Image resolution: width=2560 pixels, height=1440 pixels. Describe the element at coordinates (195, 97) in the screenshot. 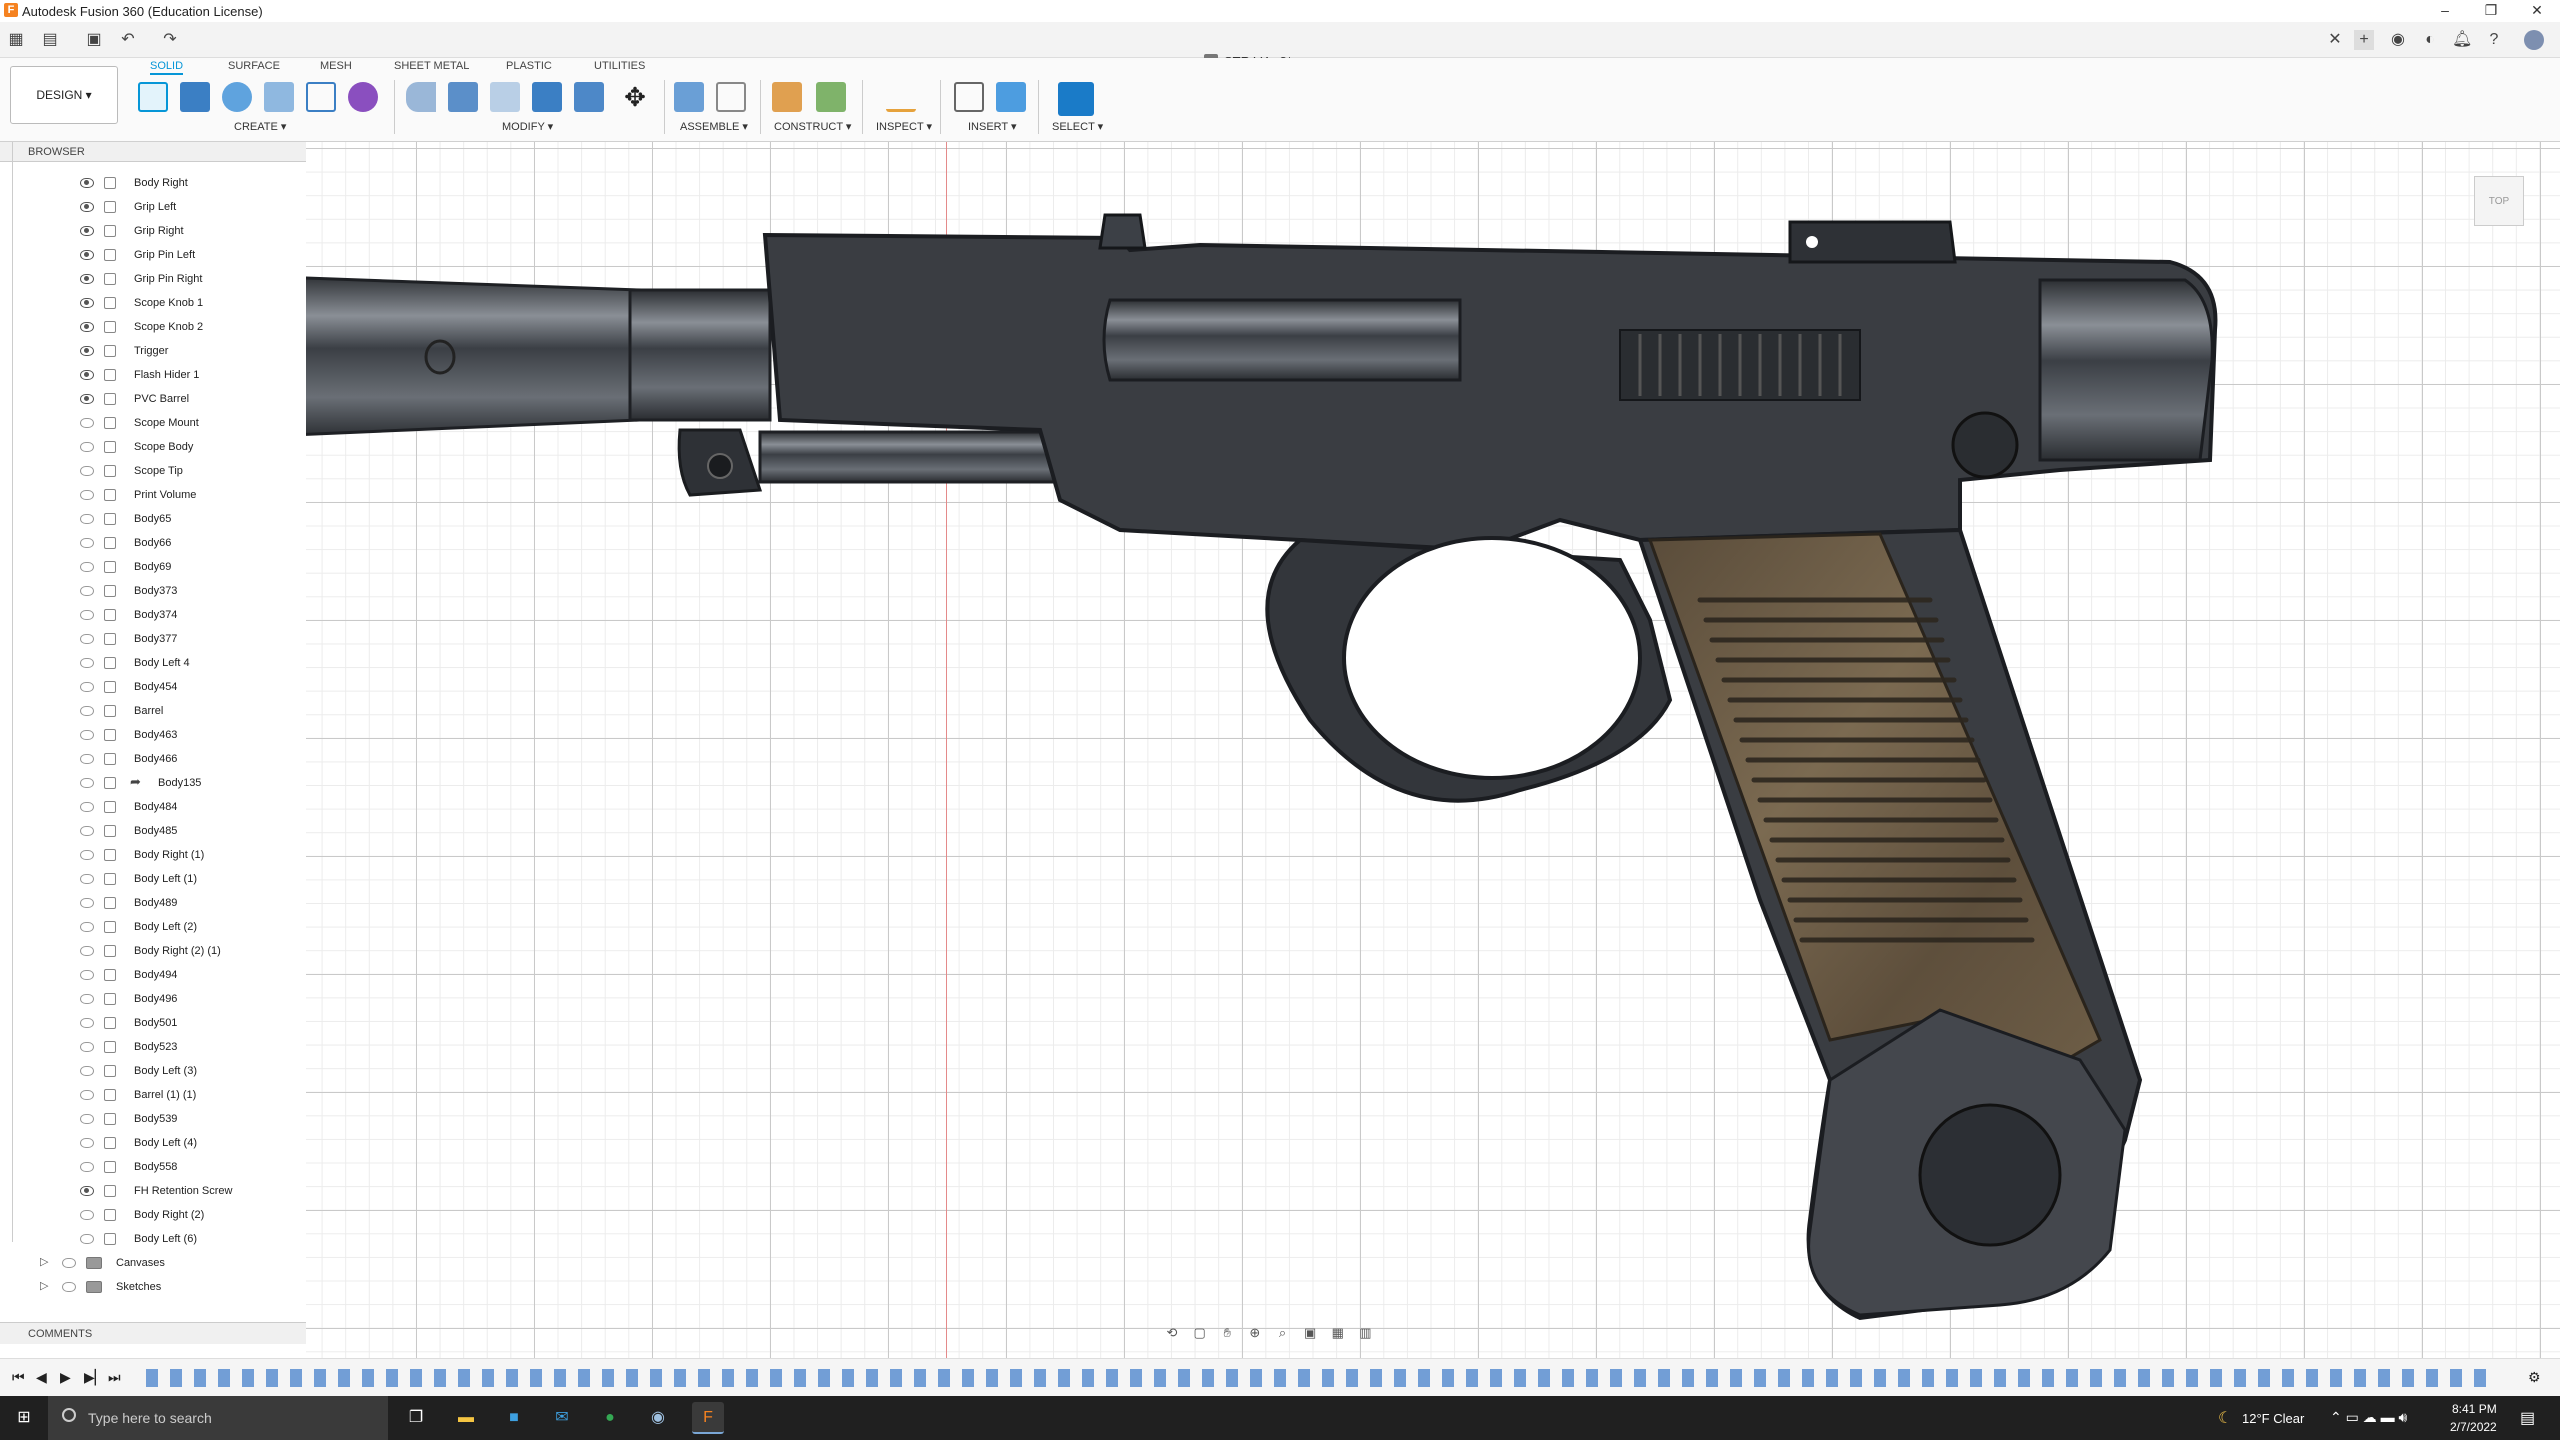

I see `extrude-icon` at that location.